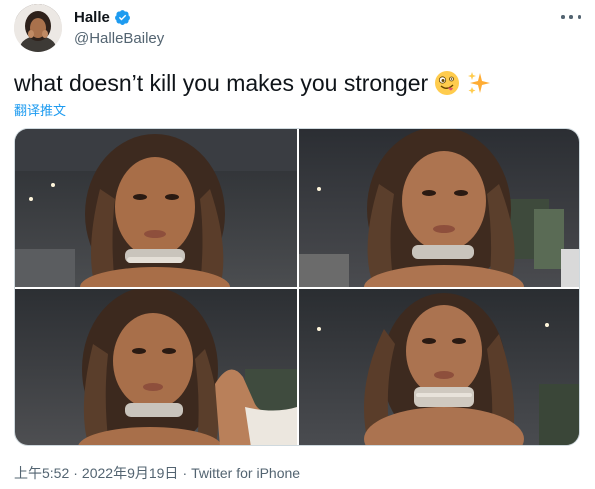 The height and width of the screenshot is (489, 595). What do you see at coordinates (130, 473) in the screenshot?
I see `tweet-date: 2022年9月19日` at bounding box center [130, 473].